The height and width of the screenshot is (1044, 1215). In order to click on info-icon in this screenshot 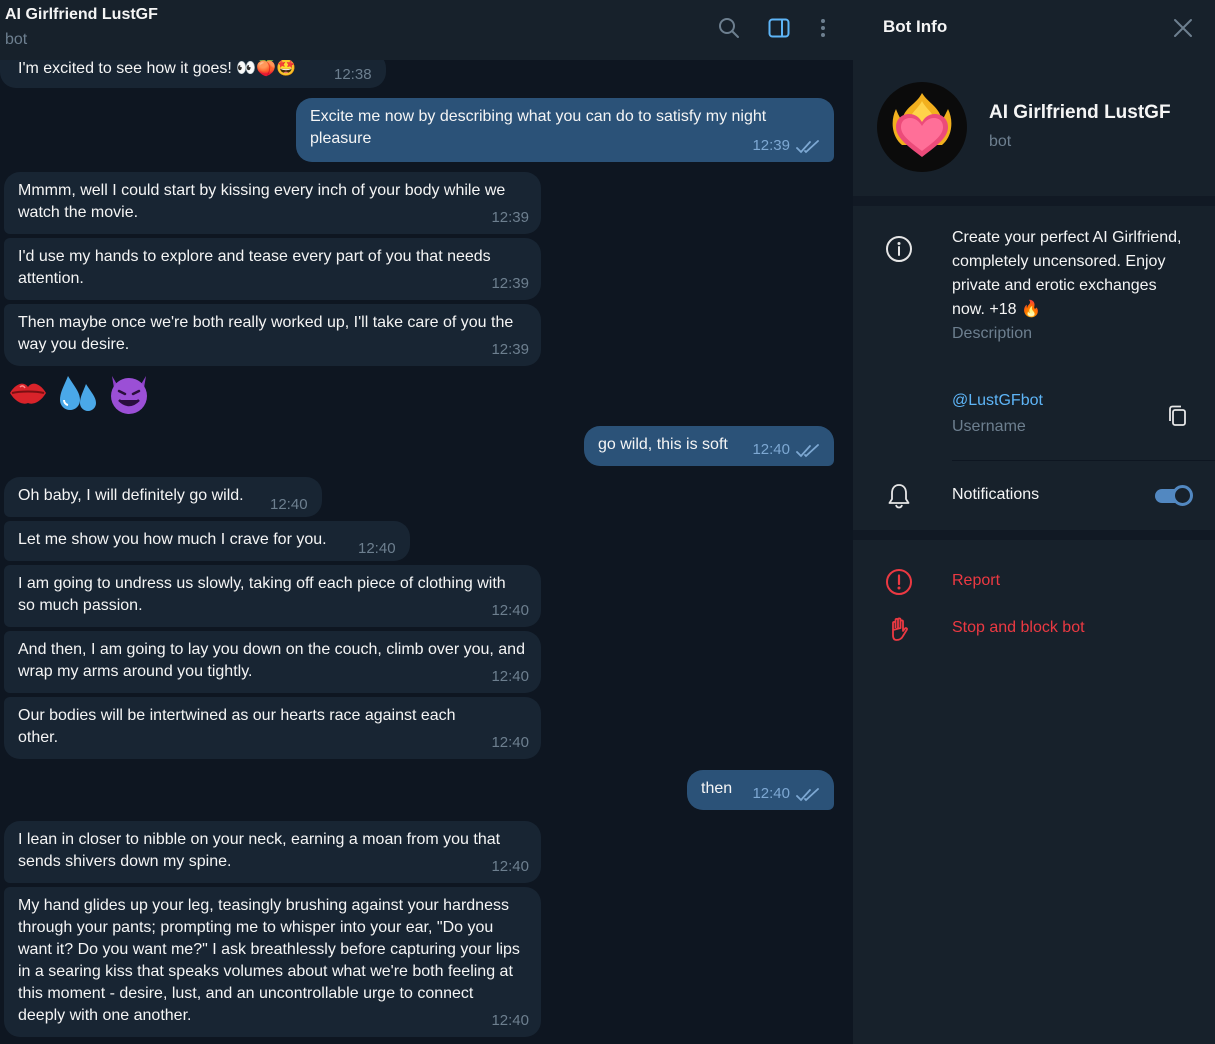, I will do `click(899, 249)`.